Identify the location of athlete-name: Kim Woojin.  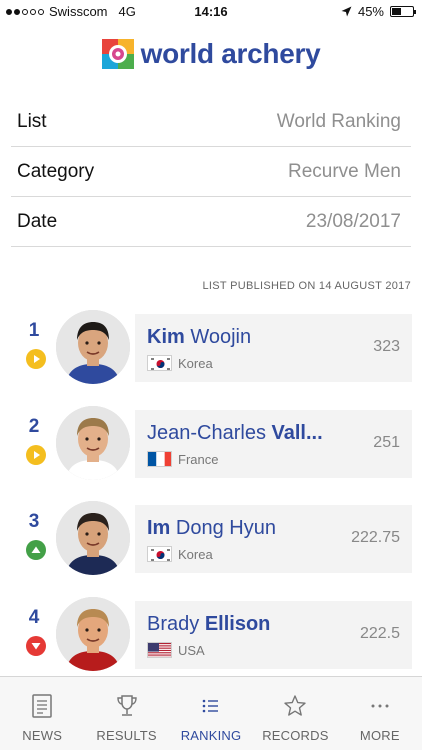
(199, 337).